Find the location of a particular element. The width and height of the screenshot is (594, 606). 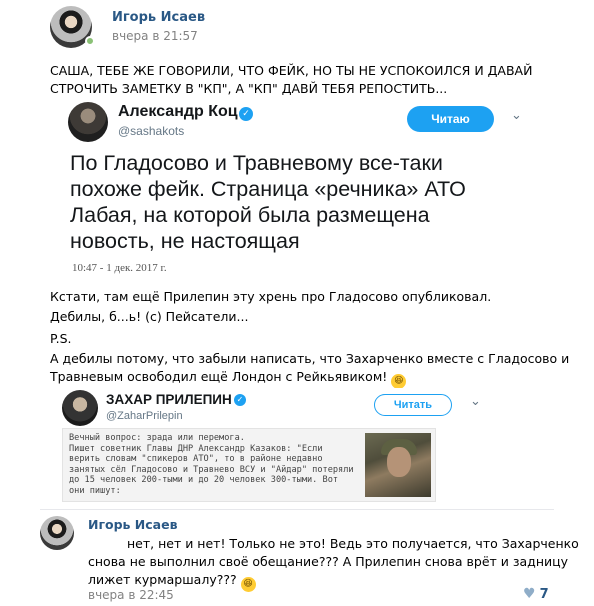

online-indicator is located at coordinates (90, 41).